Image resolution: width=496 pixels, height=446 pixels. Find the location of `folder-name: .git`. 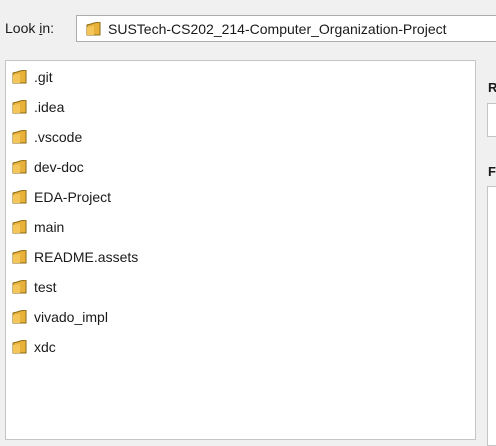

folder-name: .git is located at coordinates (43, 77).